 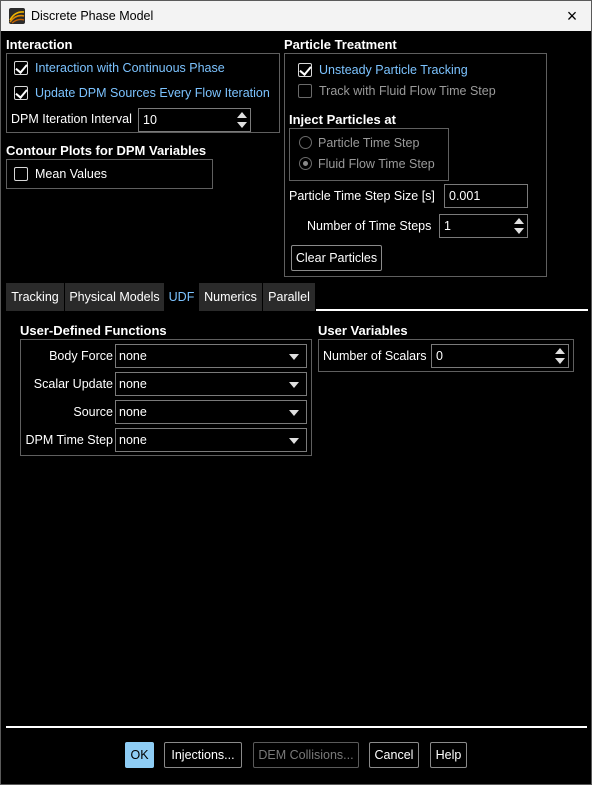 What do you see at coordinates (448, 755) in the screenshot?
I see `help-button: Help` at bounding box center [448, 755].